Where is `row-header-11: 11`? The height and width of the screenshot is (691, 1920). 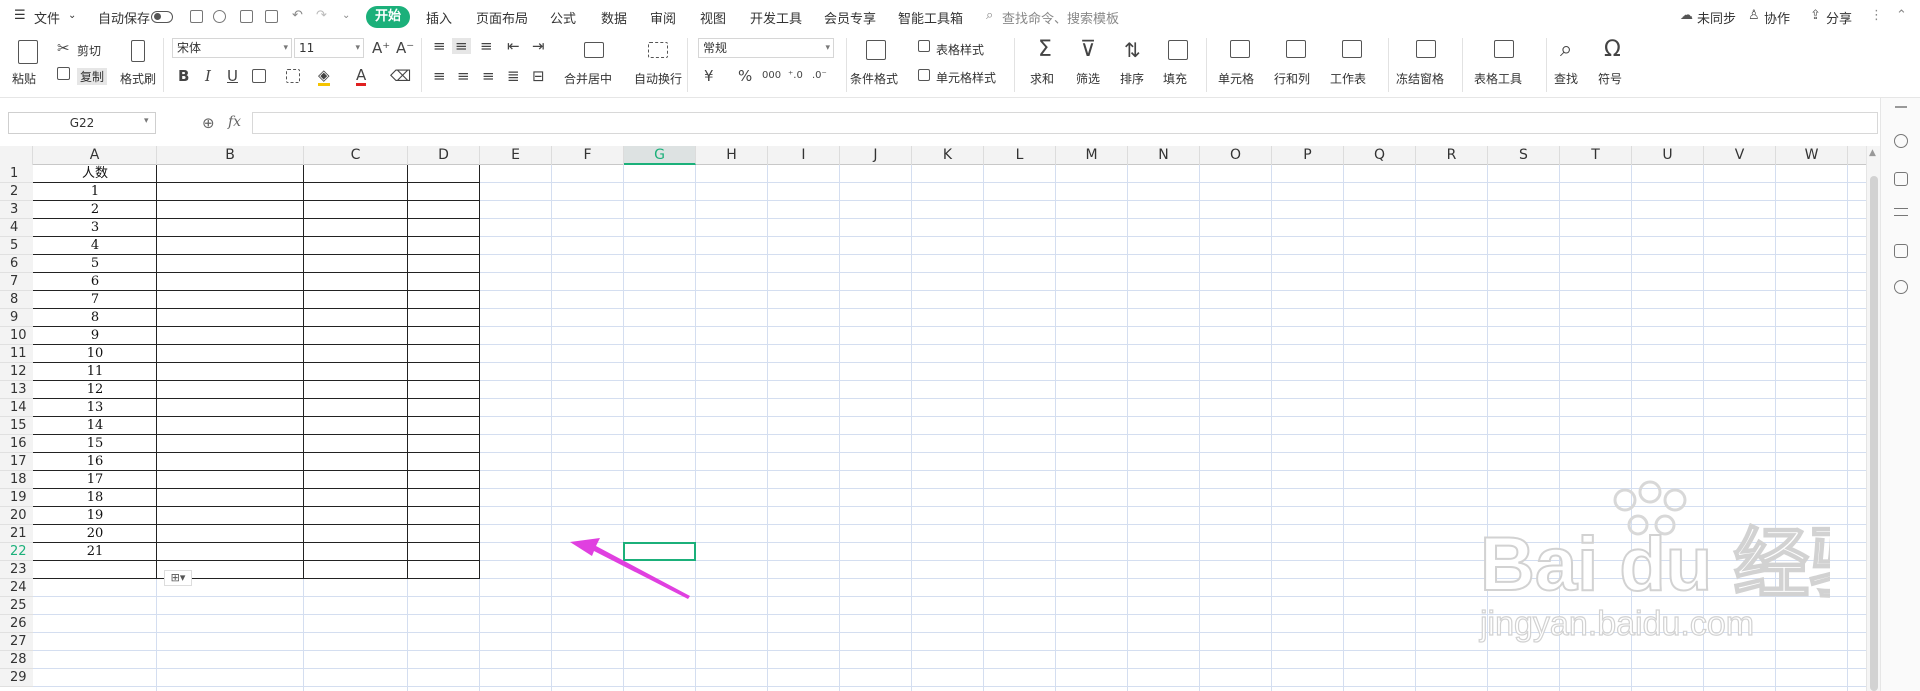 row-header-11: 11 is located at coordinates (16, 354).